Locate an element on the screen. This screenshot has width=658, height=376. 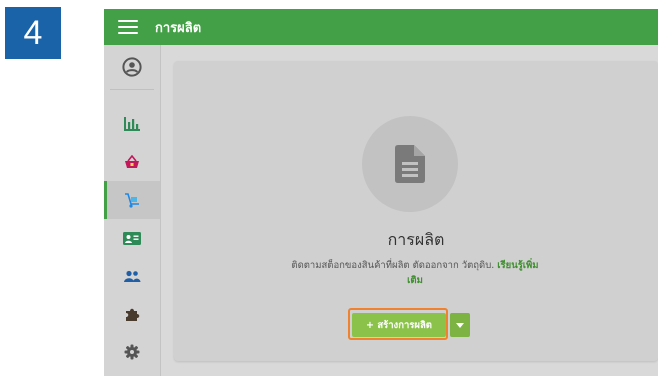
step-number-badge: 4 is located at coordinates (33, 33).